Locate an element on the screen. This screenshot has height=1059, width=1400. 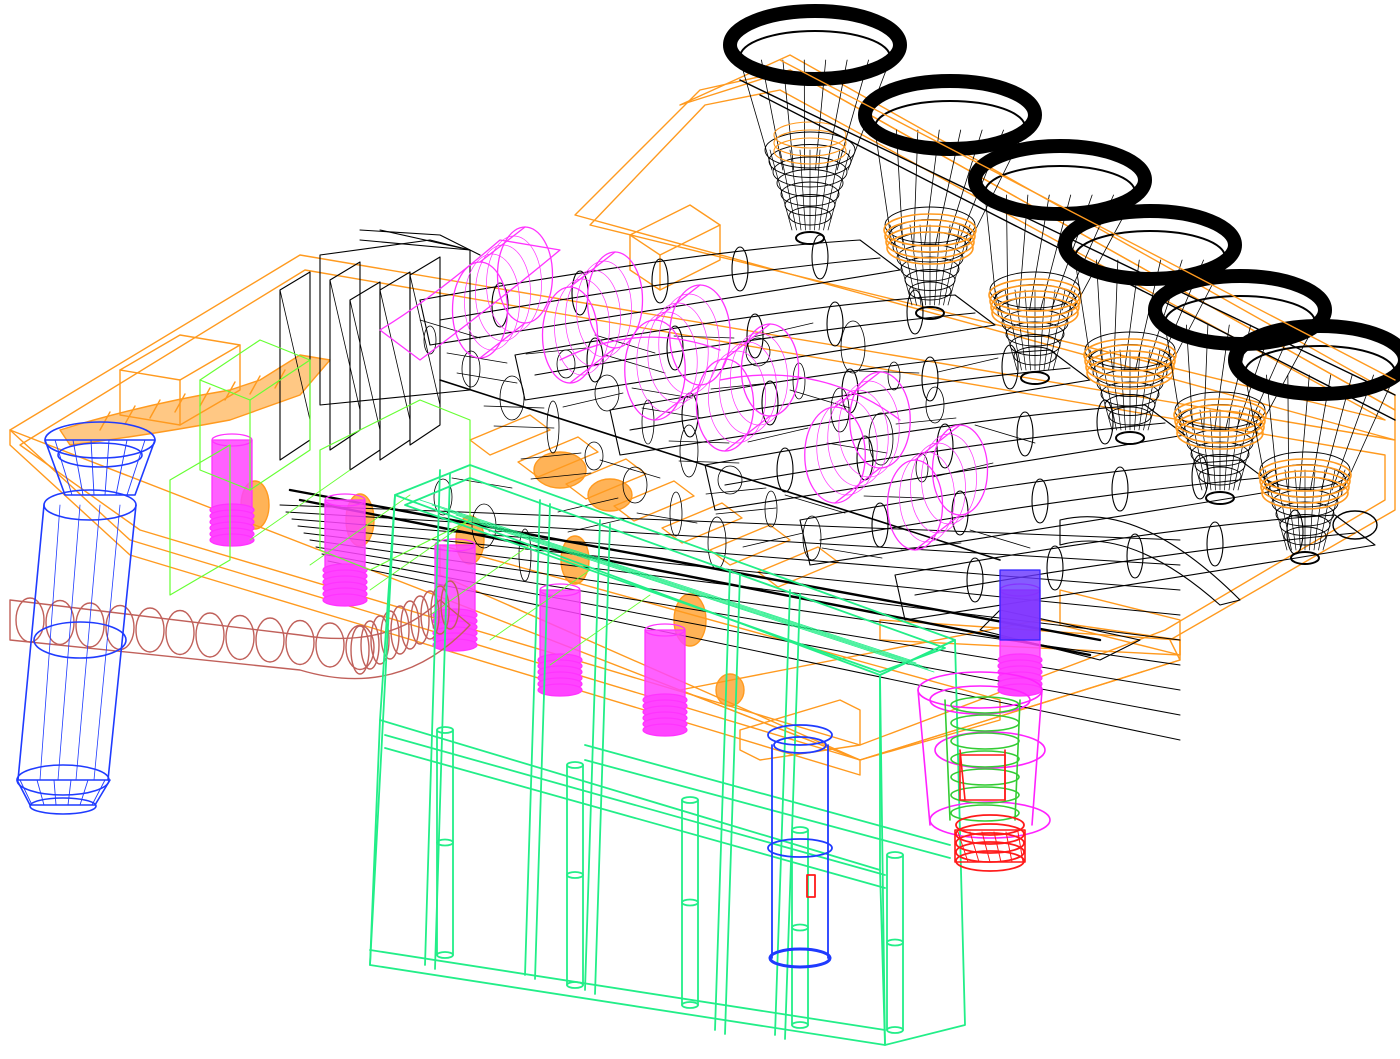
rcol-red-box is located at coordinates (982, 777).